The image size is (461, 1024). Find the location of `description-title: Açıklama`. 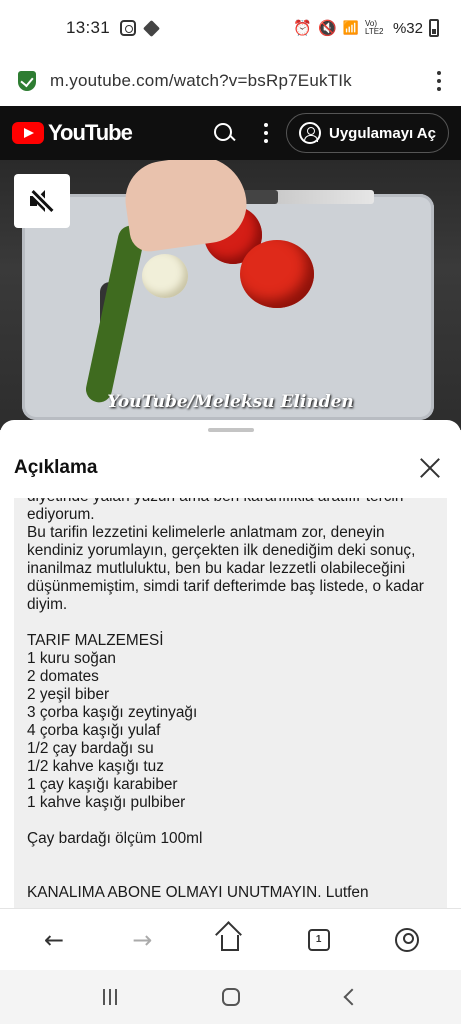

description-title: Açıklama is located at coordinates (56, 467).